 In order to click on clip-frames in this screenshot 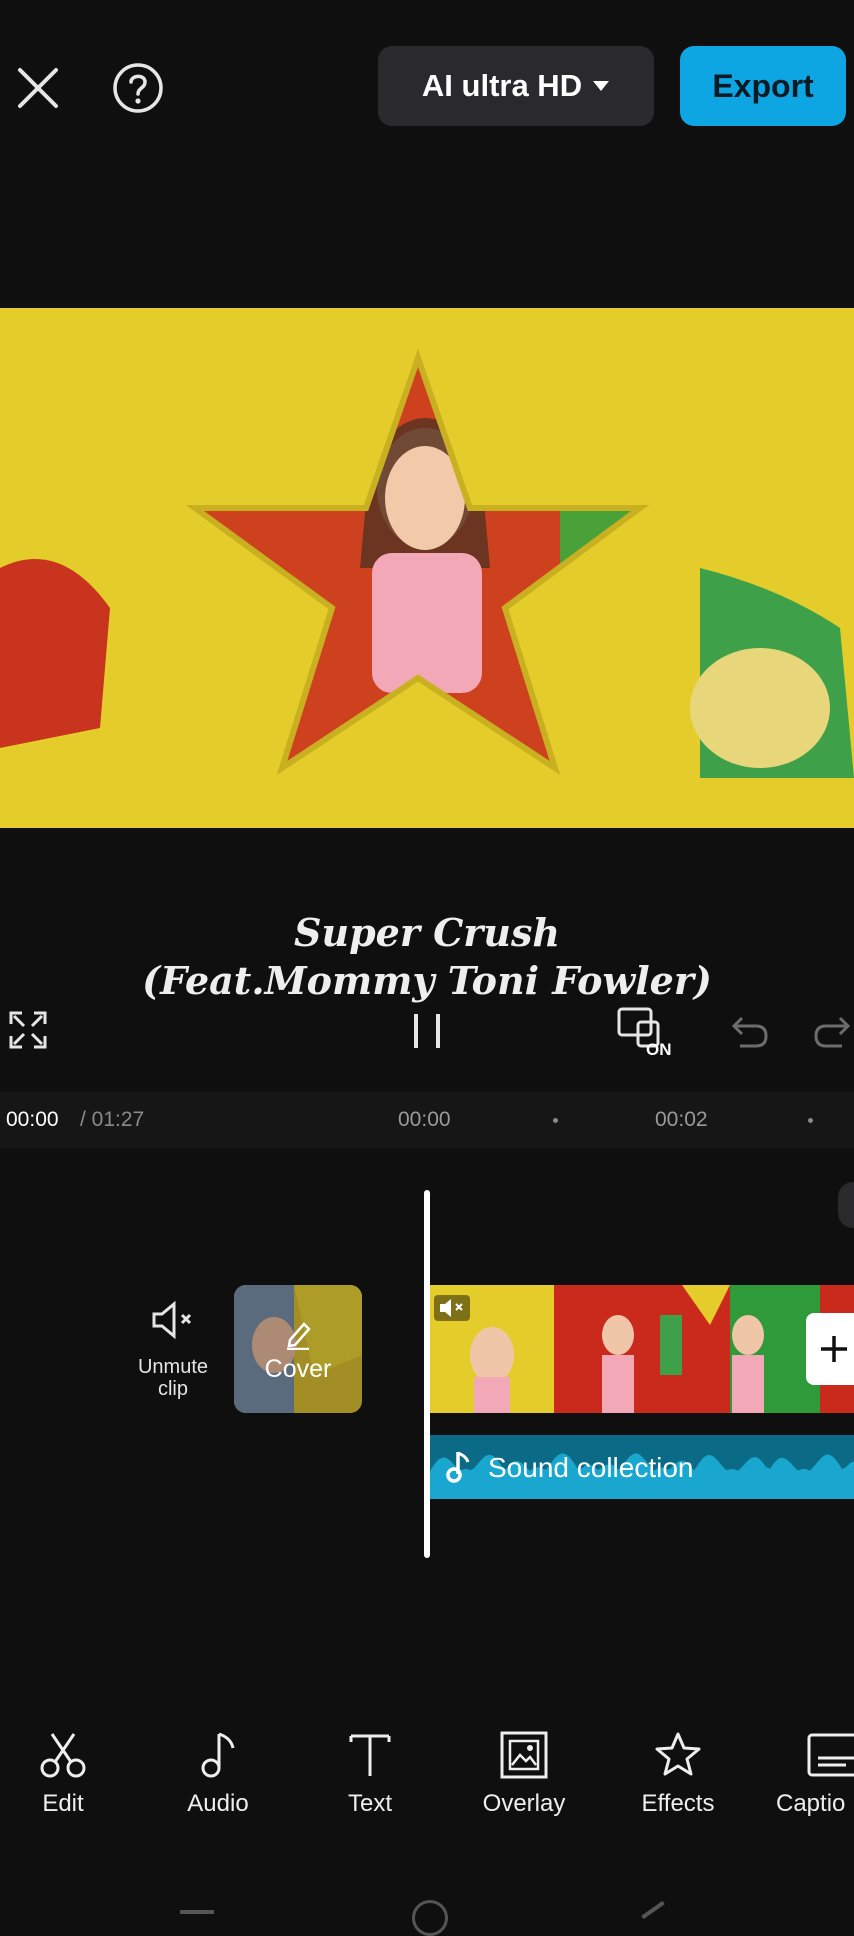, I will do `click(642, 1349)`.